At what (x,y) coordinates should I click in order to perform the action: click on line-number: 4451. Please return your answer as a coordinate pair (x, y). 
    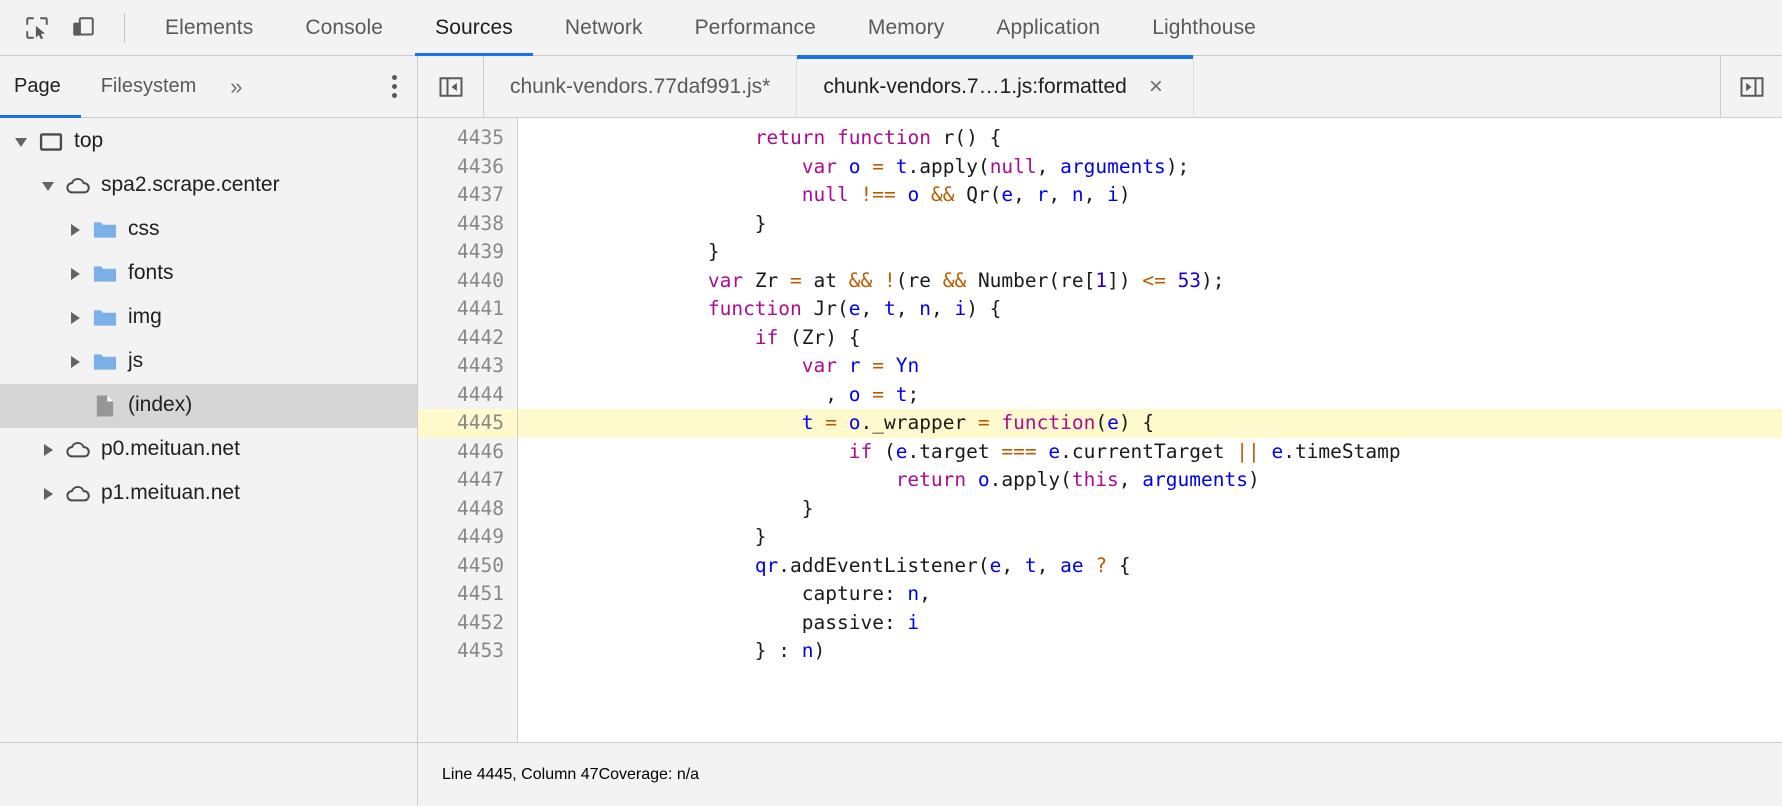
    Looking at the image, I should click on (467, 594).